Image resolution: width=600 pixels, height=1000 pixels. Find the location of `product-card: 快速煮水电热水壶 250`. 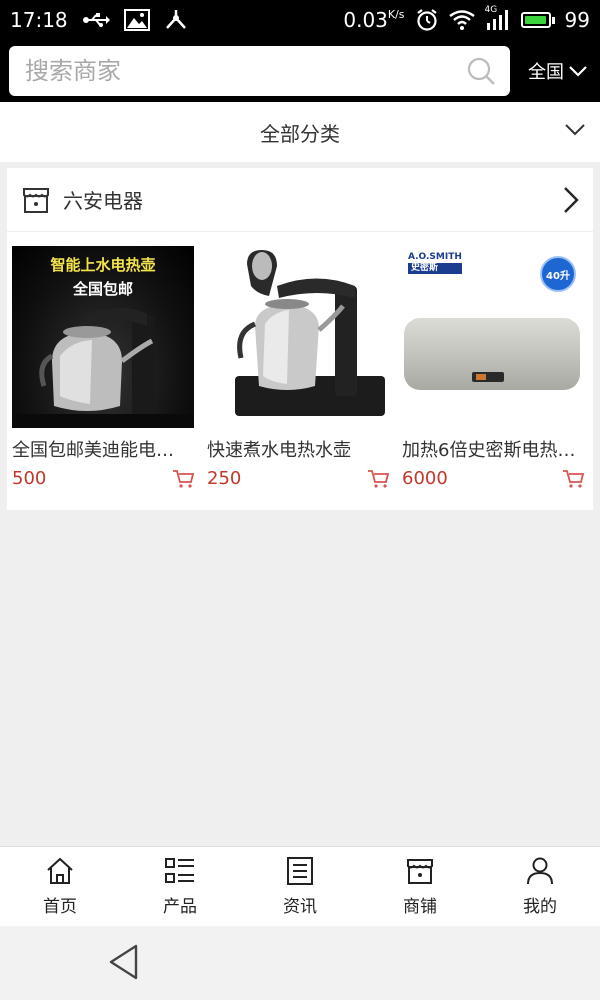

product-card: 快速煮水电热水壶 250 is located at coordinates (298, 367).